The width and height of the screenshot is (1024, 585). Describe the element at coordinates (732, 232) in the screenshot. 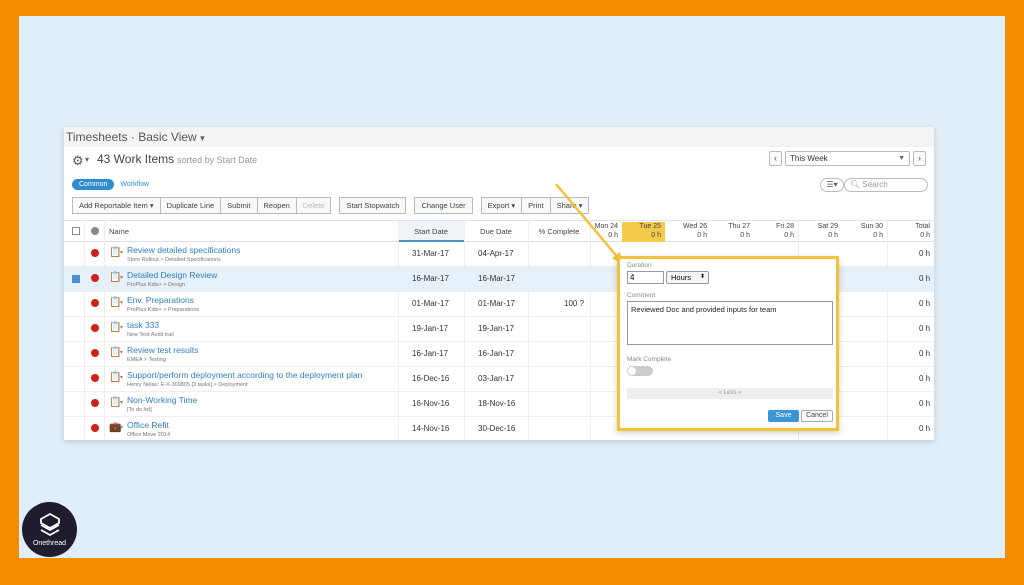

I see `day-header-thu: Thu 27 0 h` at that location.